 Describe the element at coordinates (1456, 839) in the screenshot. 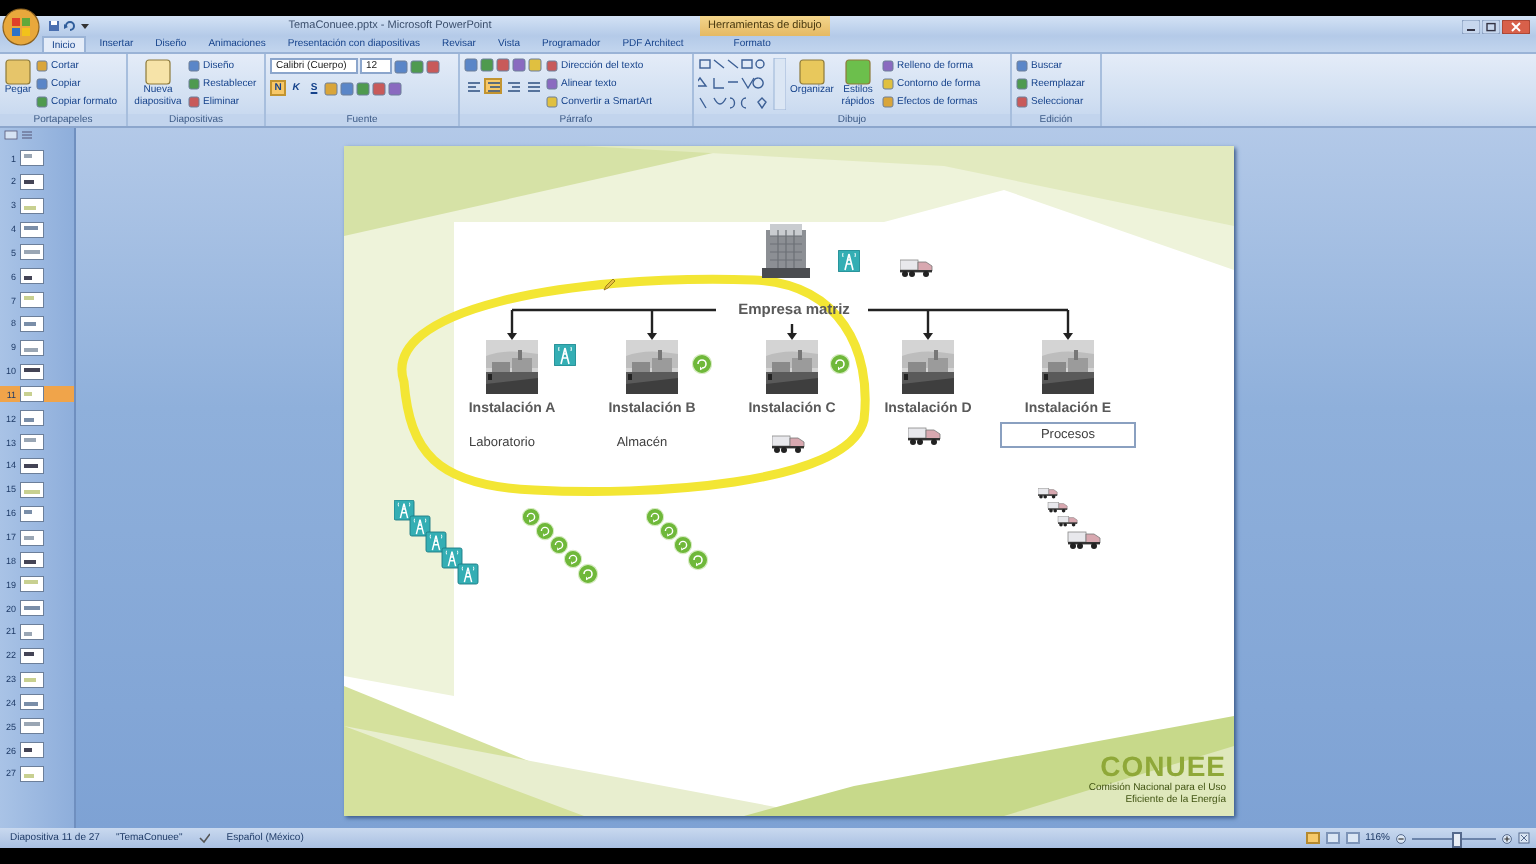

I see `slider-thumb` at that location.